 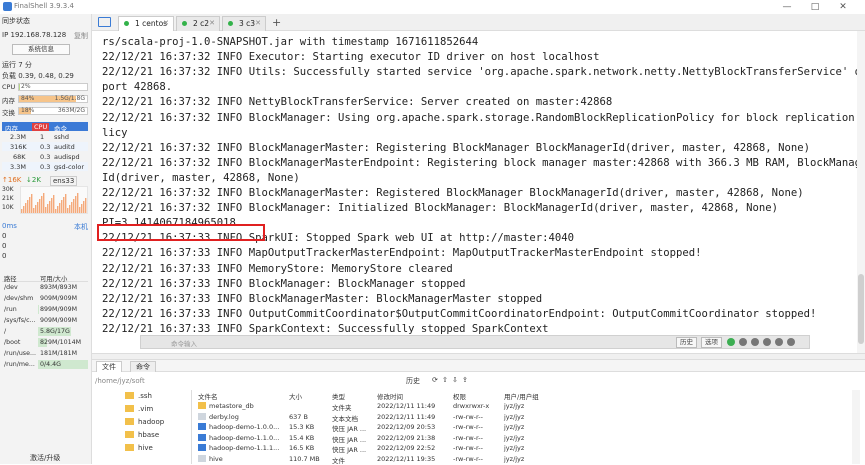 What do you see at coordinates (338, 396) in the screenshot?
I see `column-type: 类型` at bounding box center [338, 396].